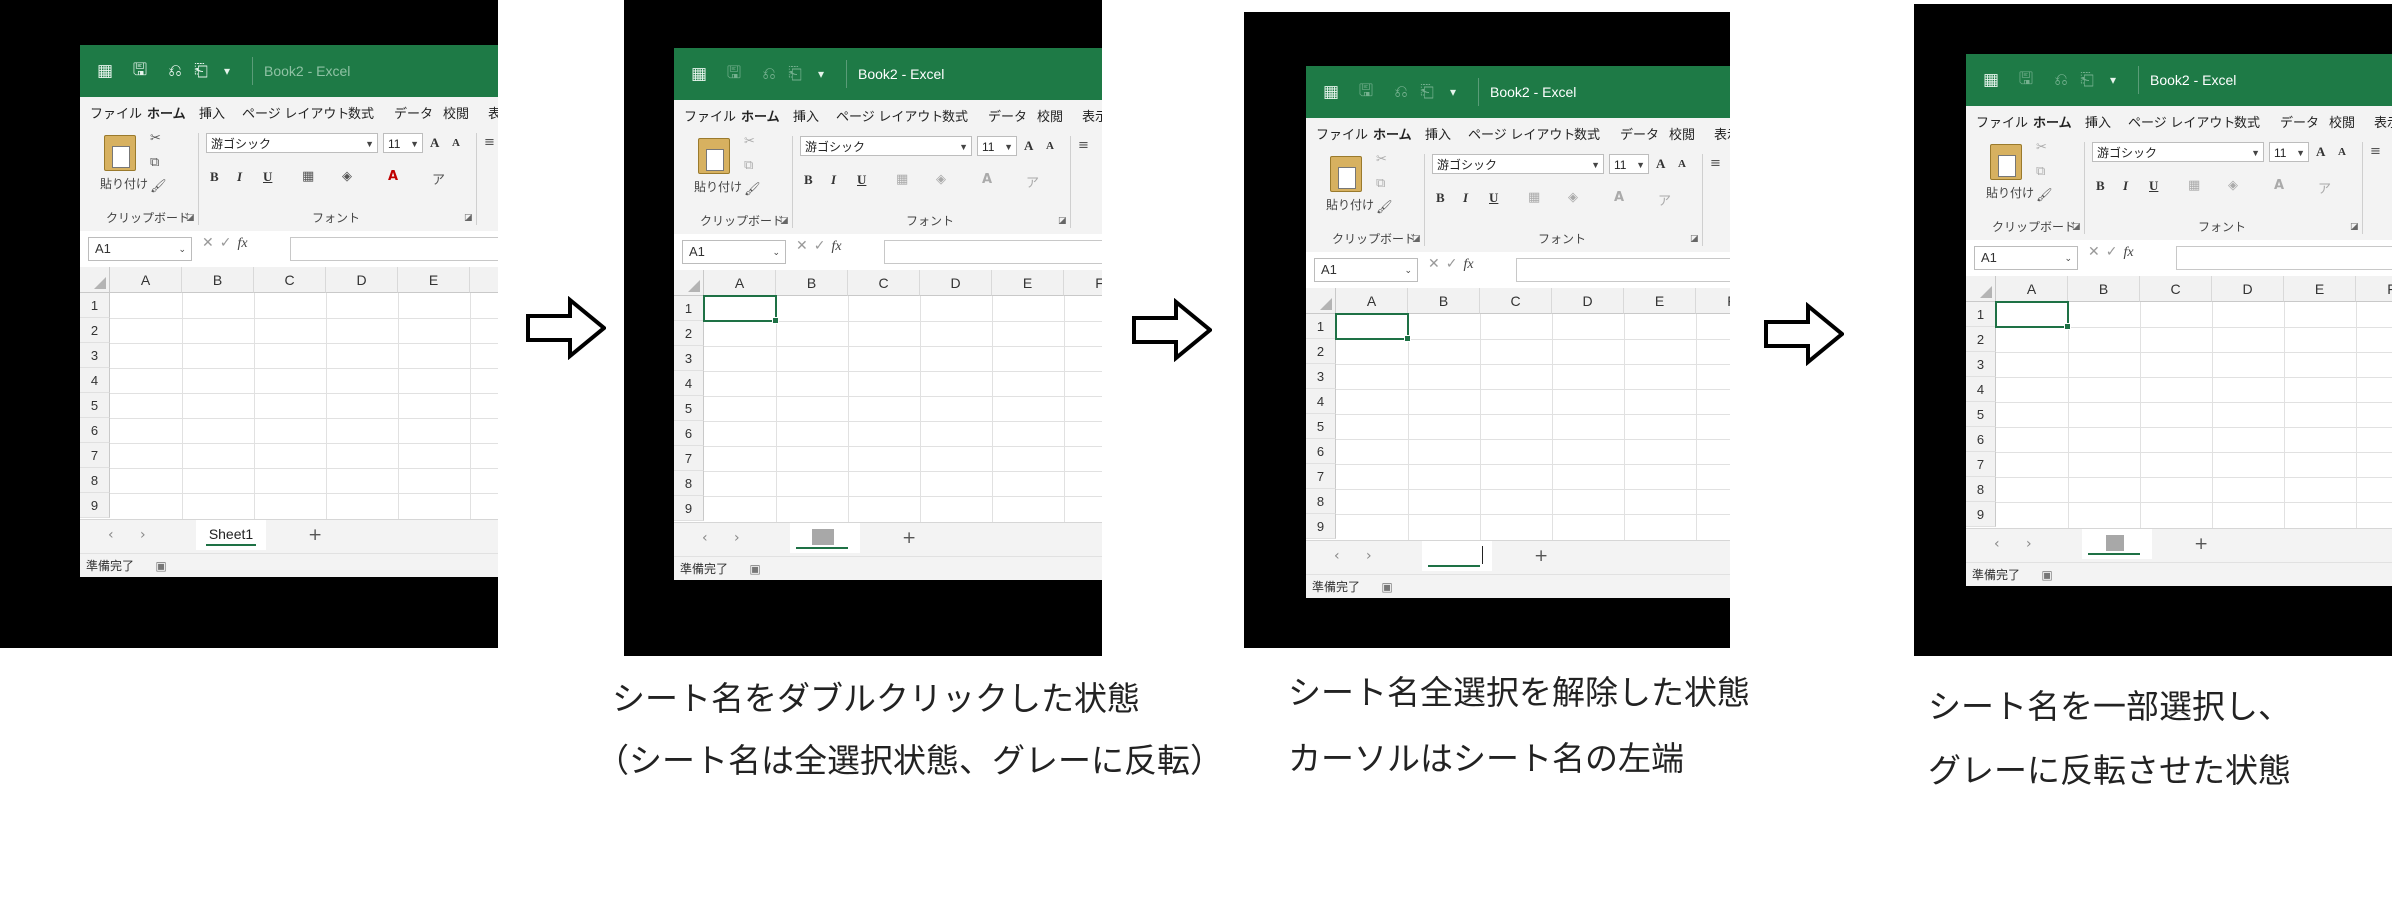  I want to click on format-painter-icon: 🖌, so click(2044, 195).